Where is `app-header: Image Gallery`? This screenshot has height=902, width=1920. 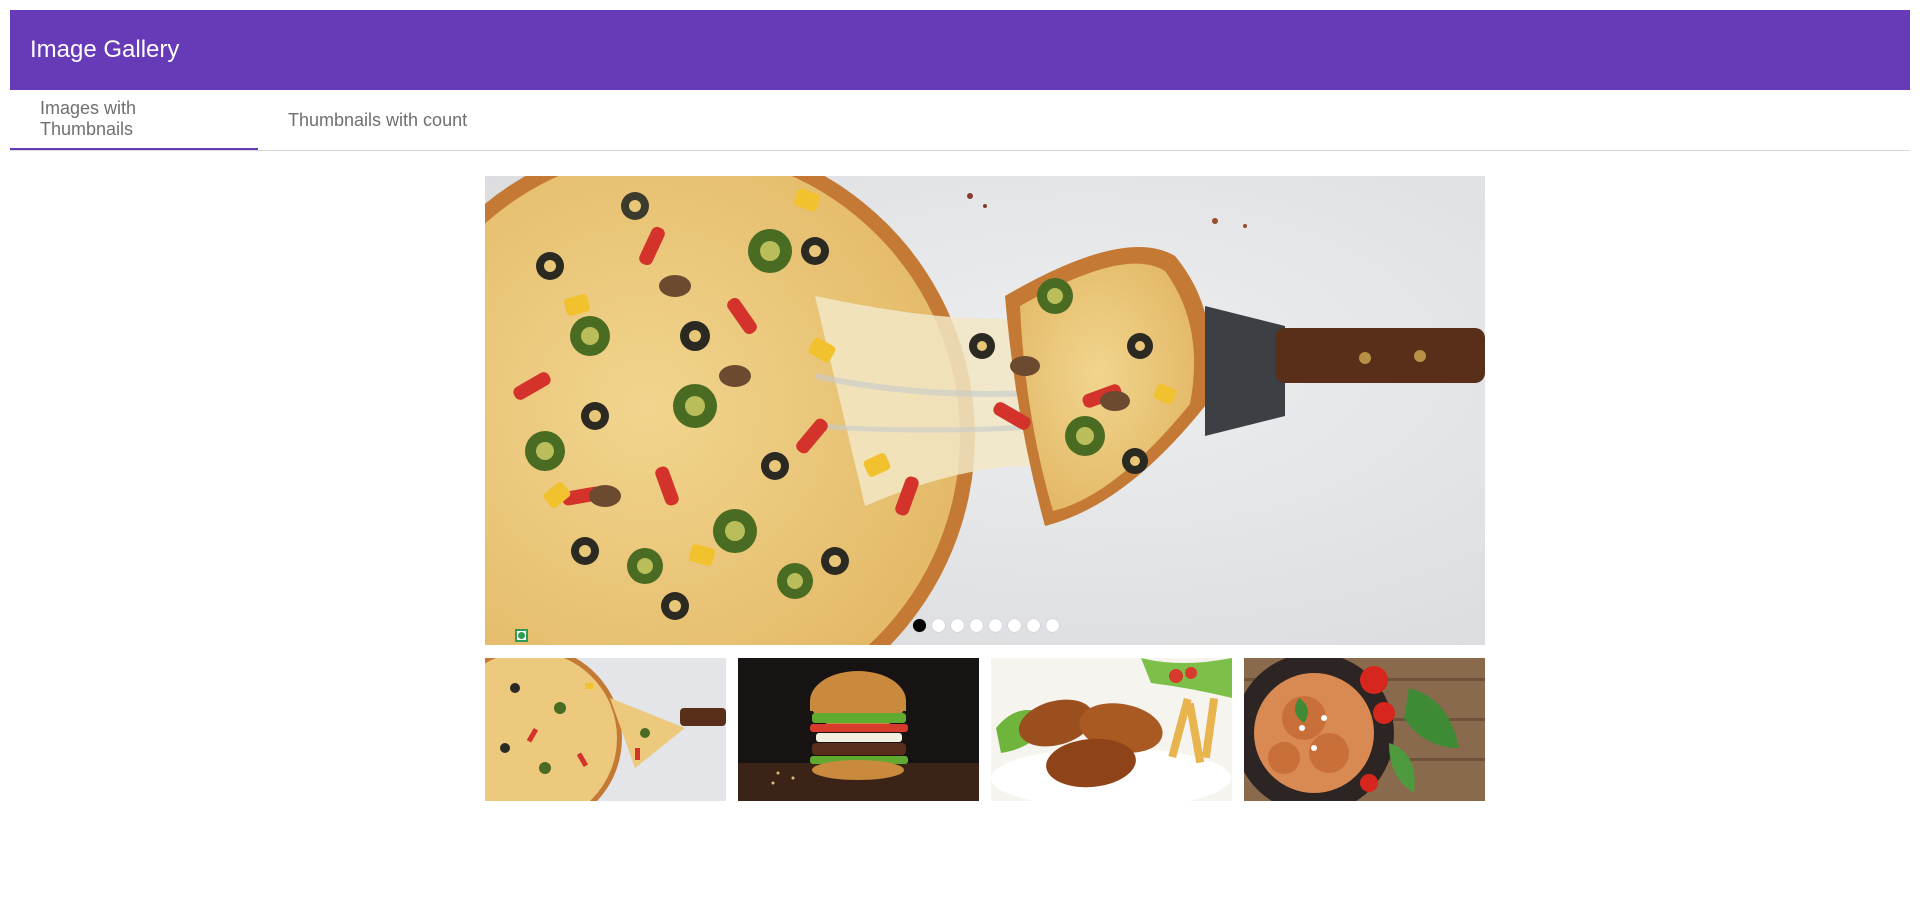 app-header: Image Gallery is located at coordinates (960, 50).